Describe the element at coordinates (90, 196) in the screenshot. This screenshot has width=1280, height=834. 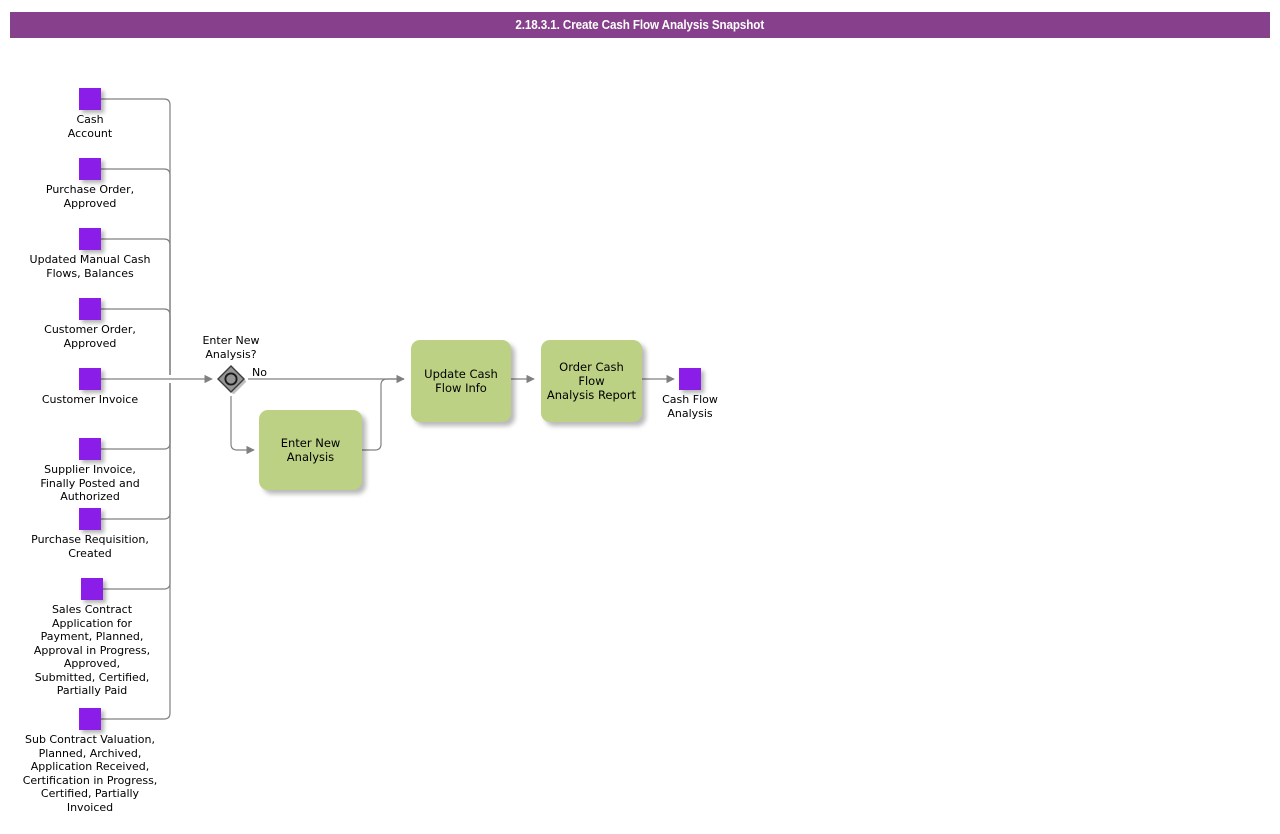
I see `data-object-label: Purchase Order, Approved` at that location.